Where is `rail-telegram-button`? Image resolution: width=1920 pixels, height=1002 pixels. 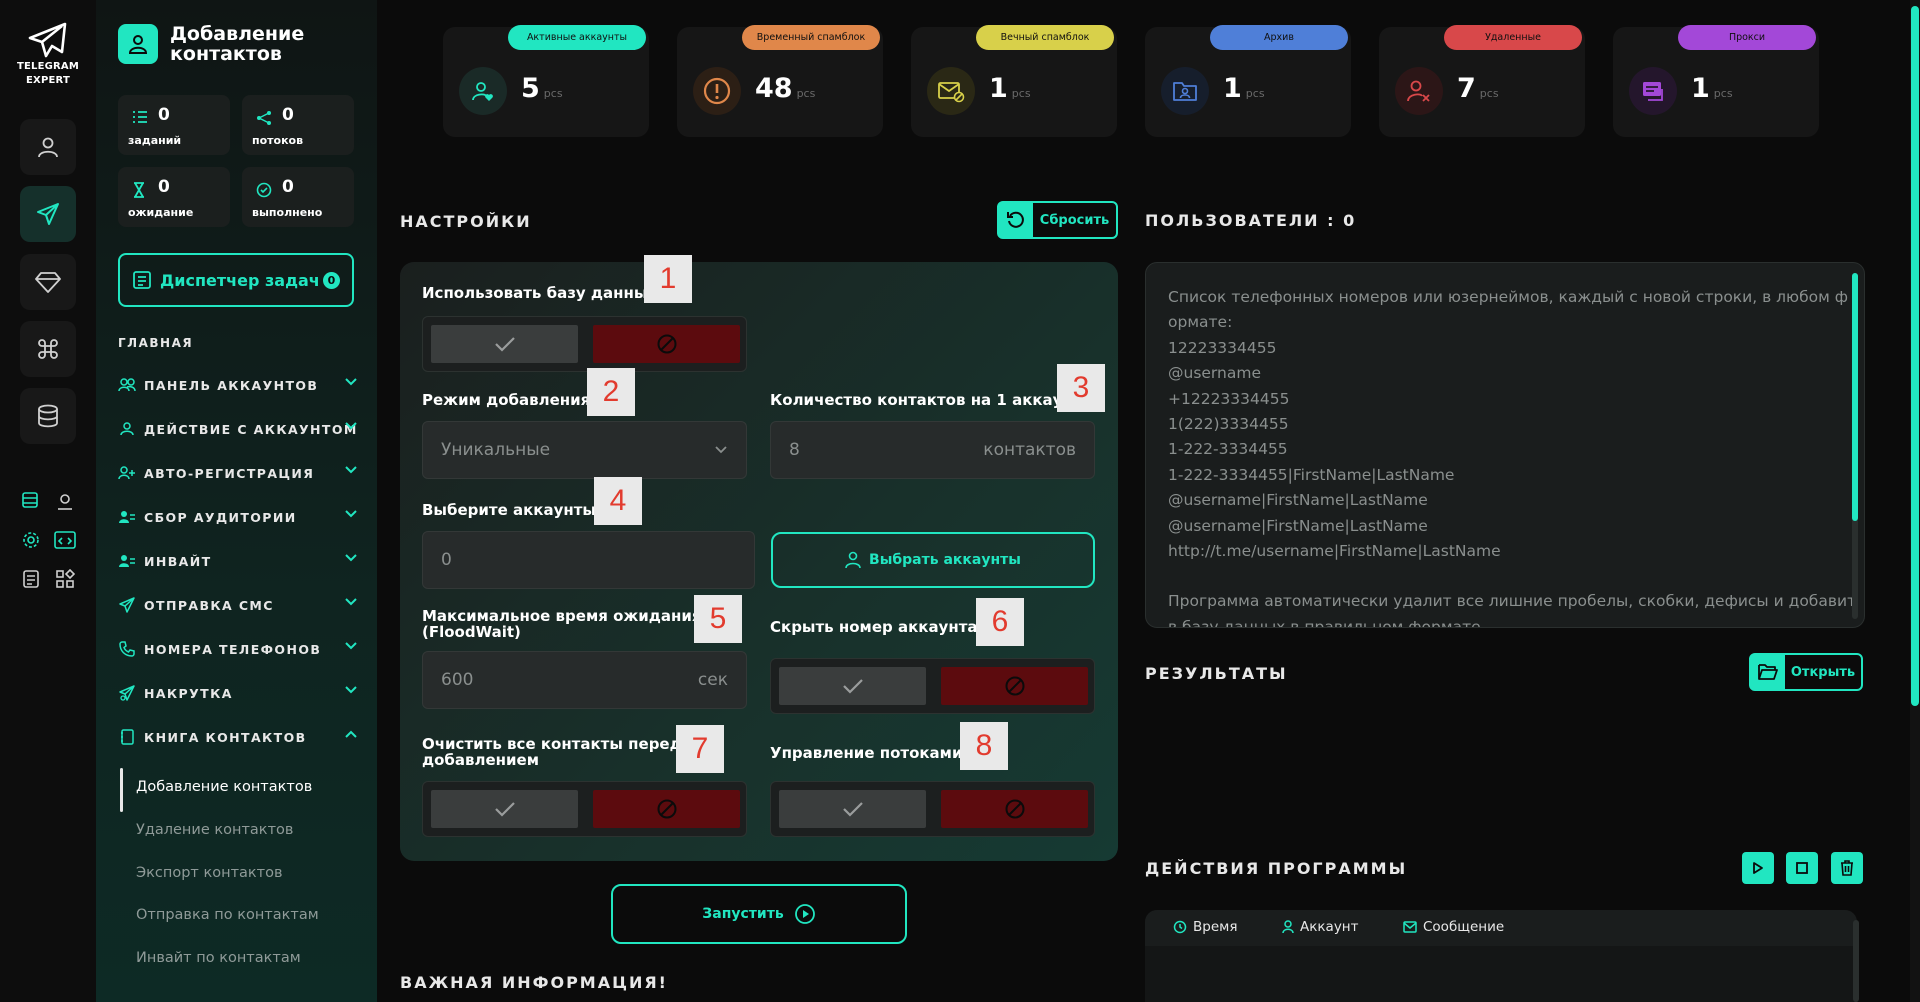
rail-telegram-button is located at coordinates (48, 214).